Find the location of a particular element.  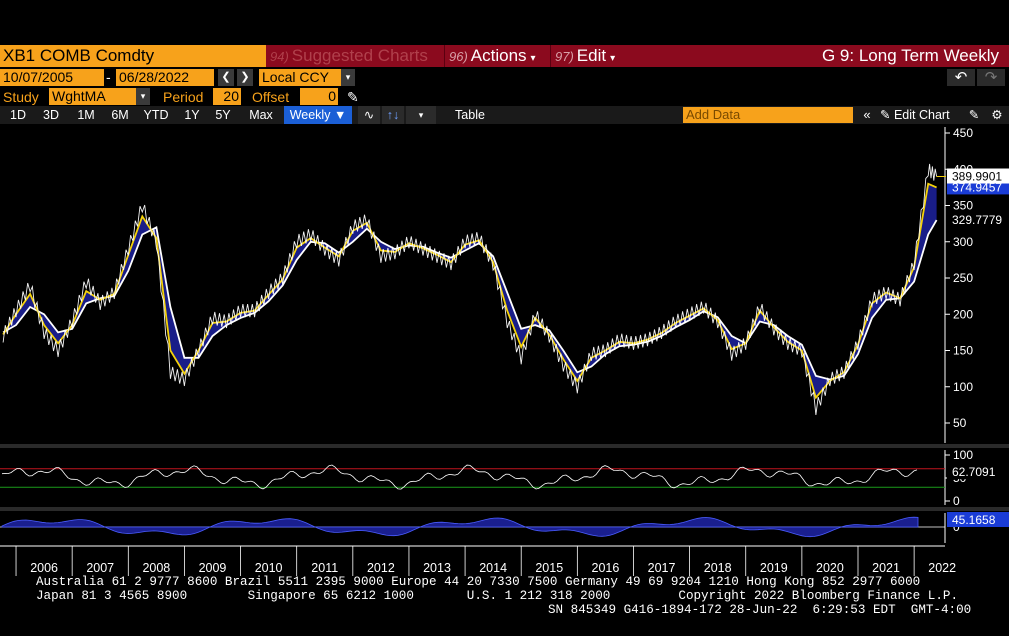

macd-panel: 045.1658 is located at coordinates (504, 527).